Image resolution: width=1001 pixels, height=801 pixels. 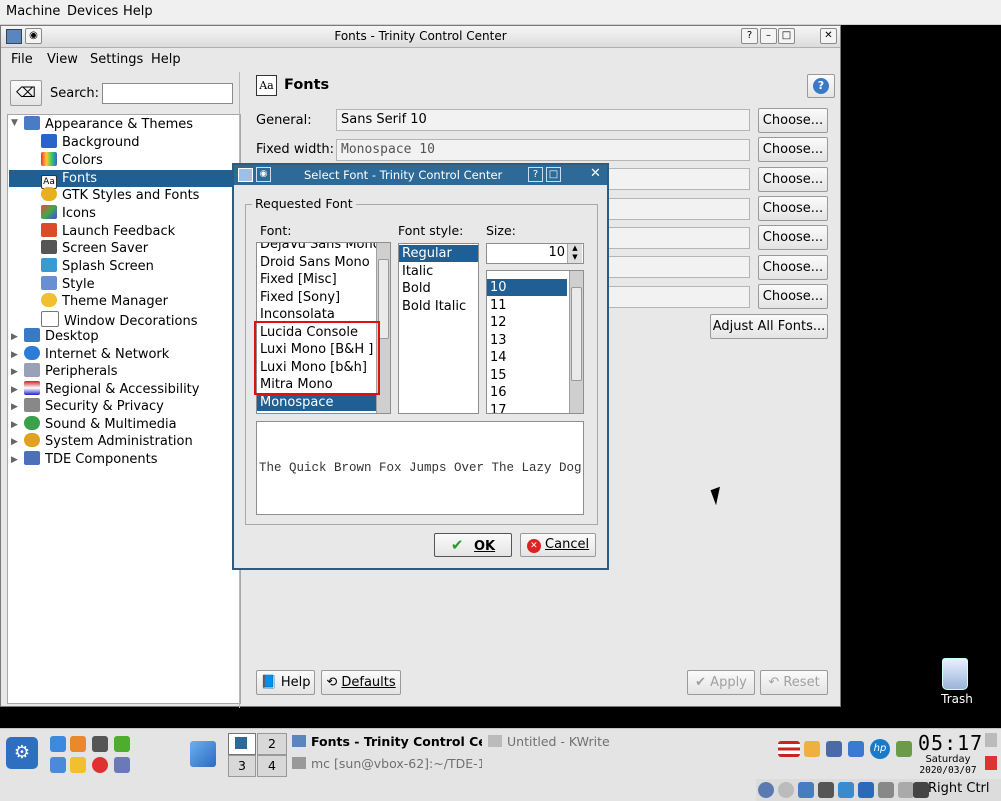 What do you see at coordinates (866, 790) in the screenshot?
I see `display-icon` at bounding box center [866, 790].